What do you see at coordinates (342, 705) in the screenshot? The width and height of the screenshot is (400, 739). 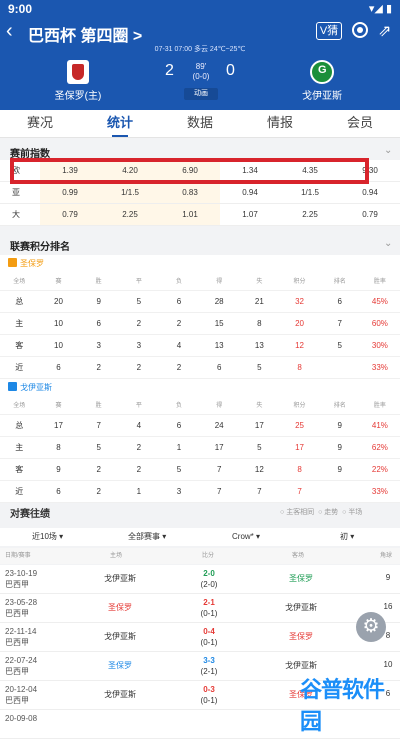 I see `watermark: 谷普软件园` at bounding box center [342, 705].